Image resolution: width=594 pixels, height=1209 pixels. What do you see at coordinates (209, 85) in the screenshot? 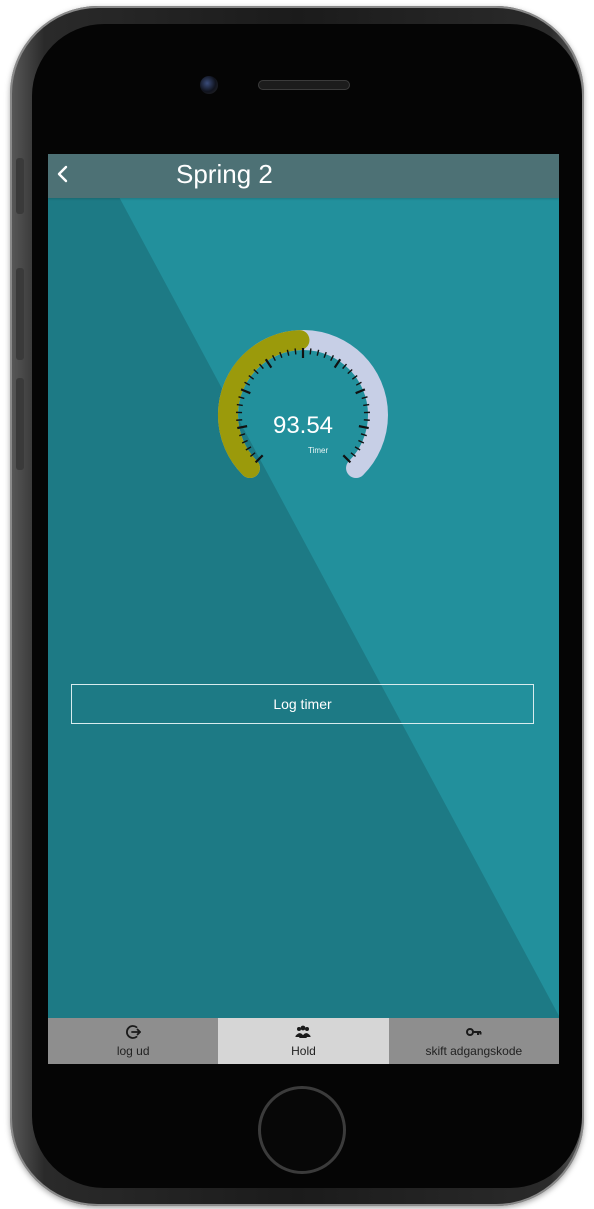
I see `camera-icon` at bounding box center [209, 85].